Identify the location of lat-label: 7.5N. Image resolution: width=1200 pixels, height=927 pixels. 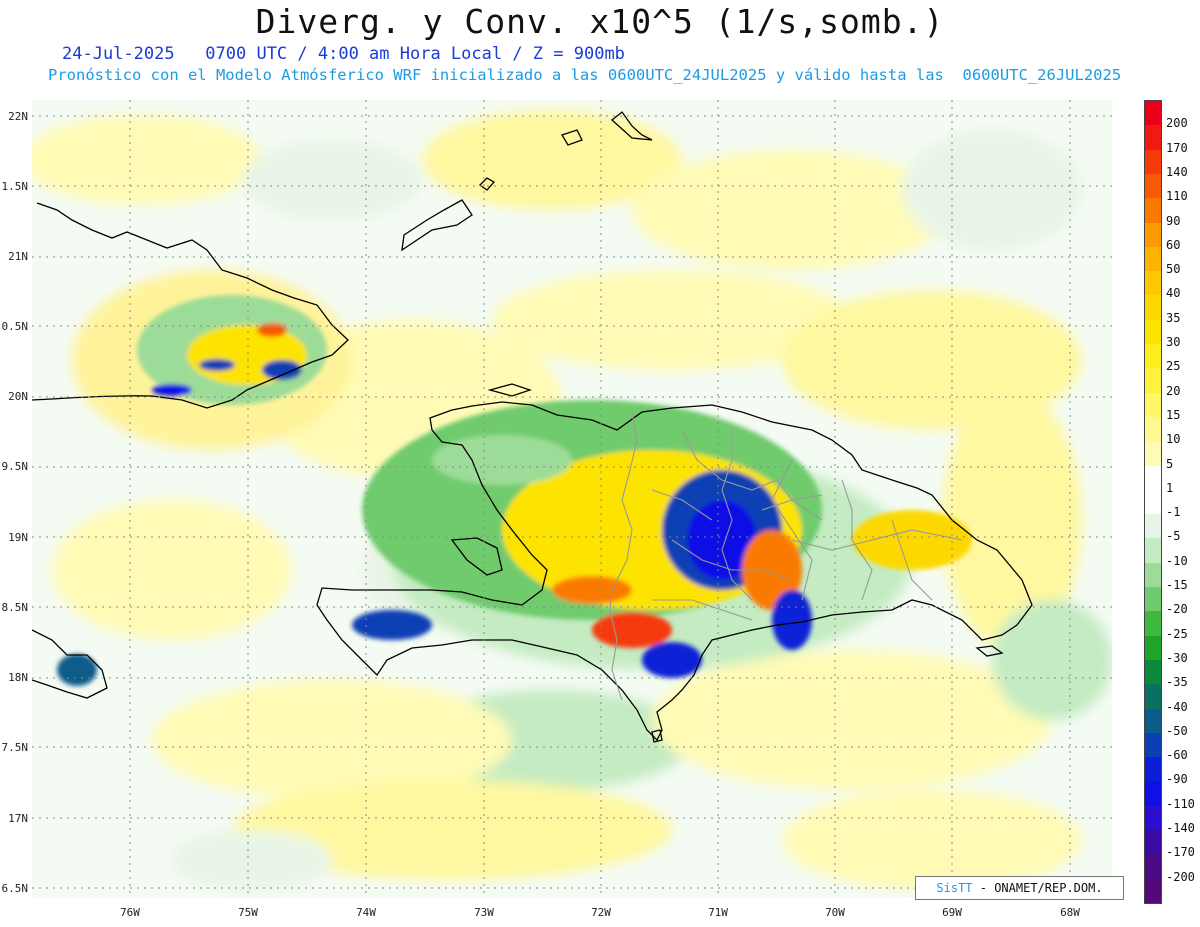
(15, 747).